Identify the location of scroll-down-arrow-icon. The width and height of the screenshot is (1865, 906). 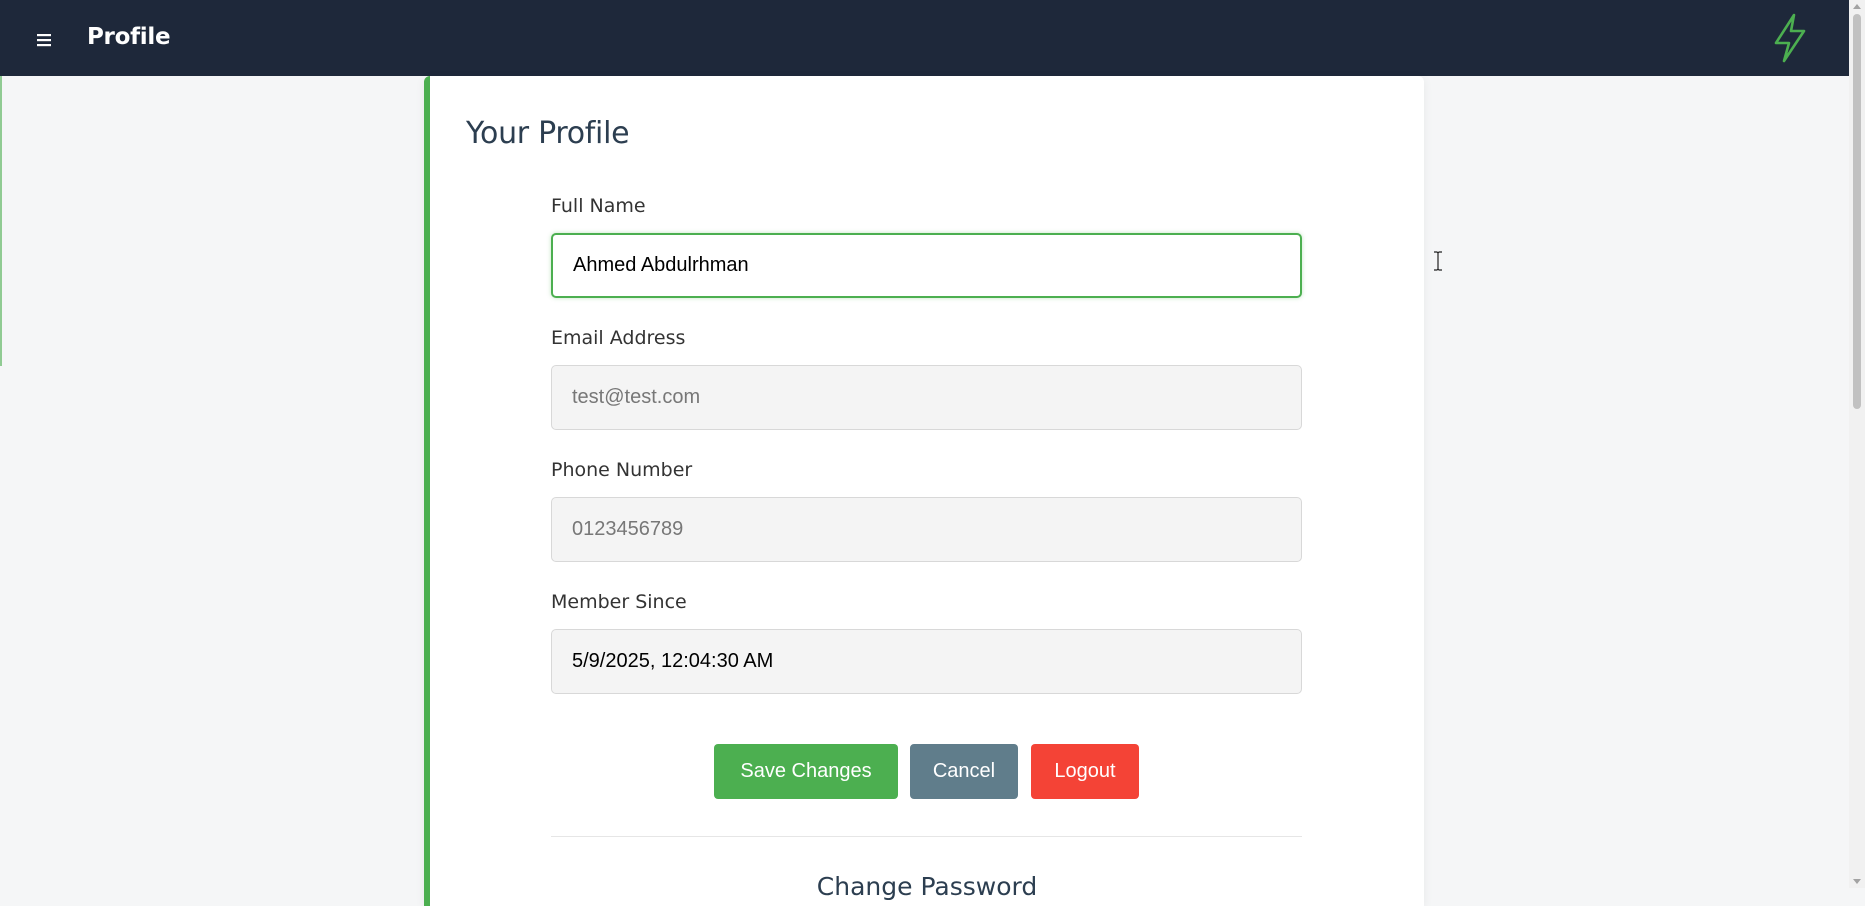
(1857, 881).